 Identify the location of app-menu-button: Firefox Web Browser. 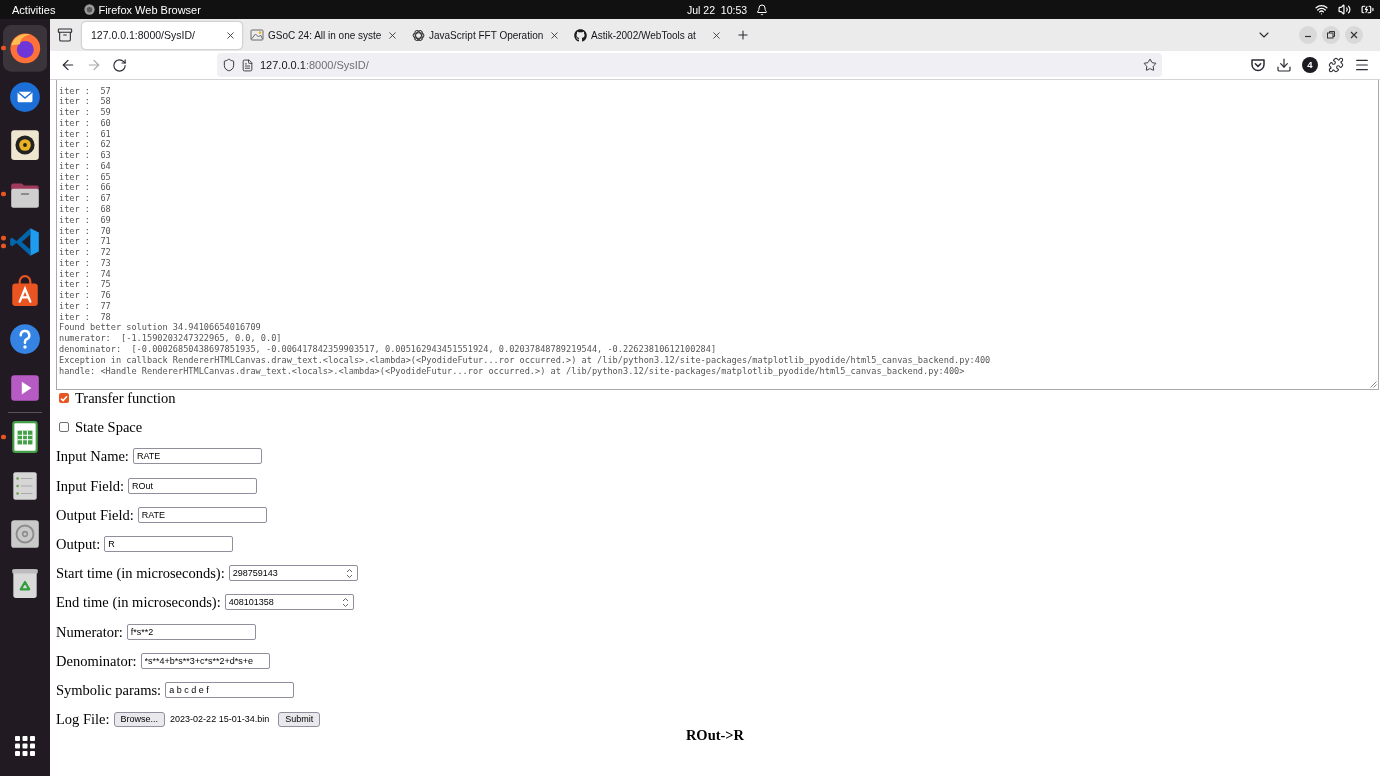
(142, 9).